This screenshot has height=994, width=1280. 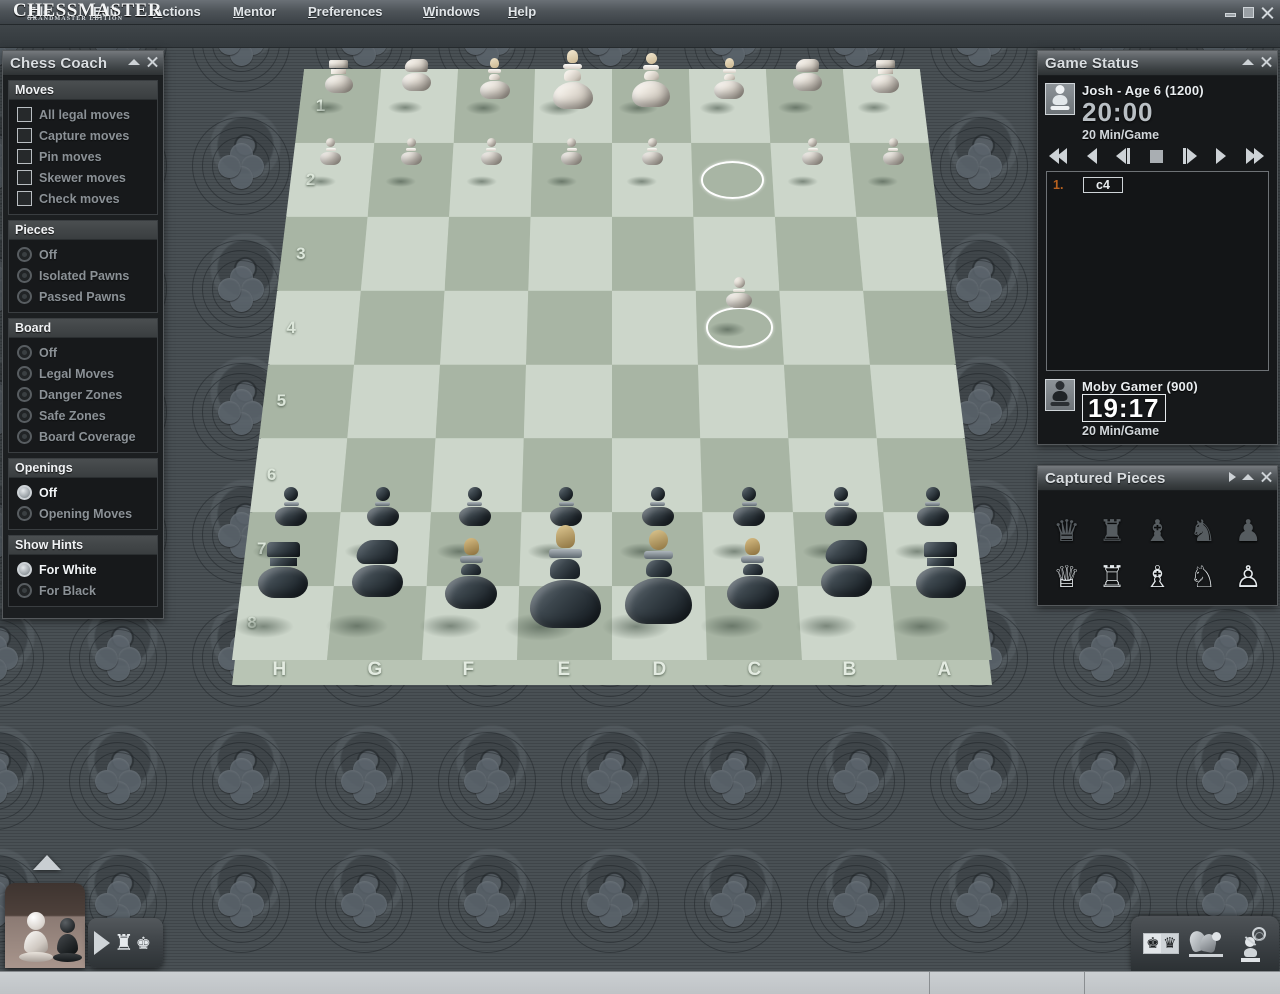 What do you see at coordinates (1267, 13) in the screenshot?
I see `close-button` at bounding box center [1267, 13].